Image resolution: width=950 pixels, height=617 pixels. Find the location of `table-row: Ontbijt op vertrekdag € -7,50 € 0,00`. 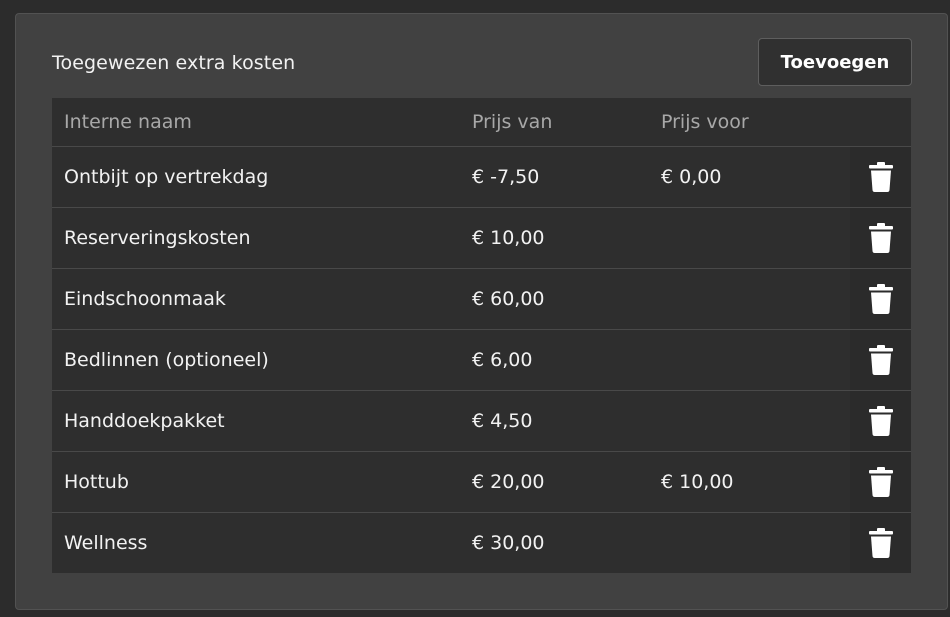

table-row: Ontbijt op vertrekdag € -7,50 € 0,00 is located at coordinates (481, 176).